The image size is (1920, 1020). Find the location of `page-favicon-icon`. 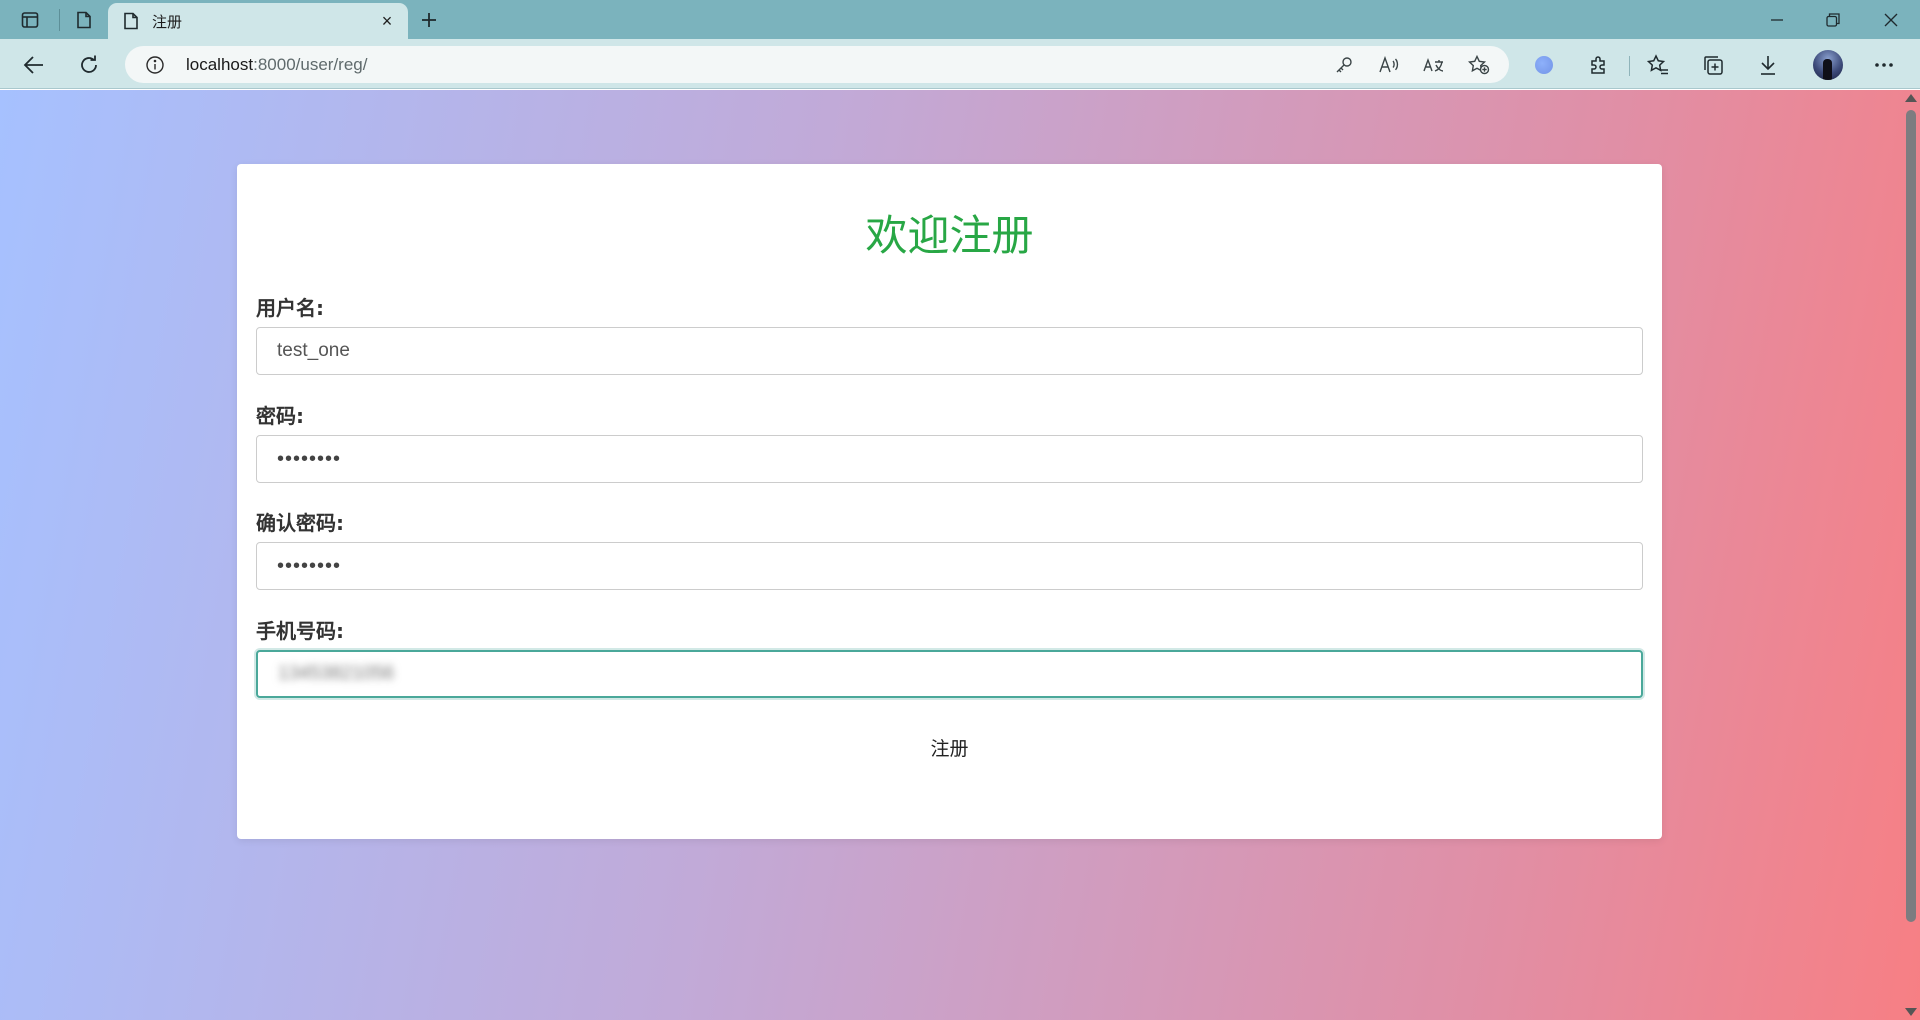

page-favicon-icon is located at coordinates (131, 21).